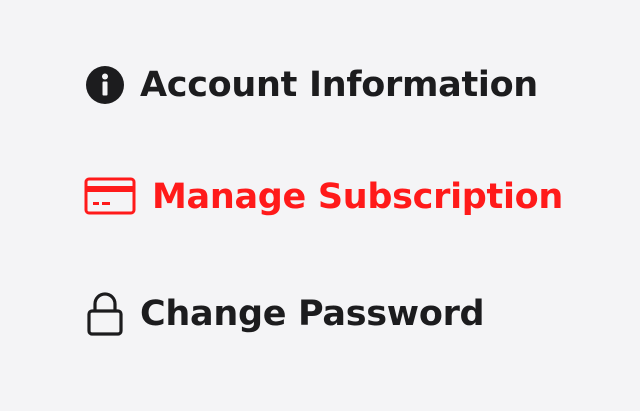 The height and width of the screenshot is (411, 640). Describe the element at coordinates (339, 84) in the screenshot. I see `menu-item-label: Account Information` at that location.